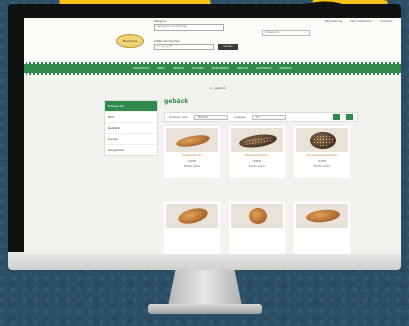 This screenshot has height=326, width=409. Describe the element at coordinates (349, 117) in the screenshot. I see `list-view-icon` at that location.